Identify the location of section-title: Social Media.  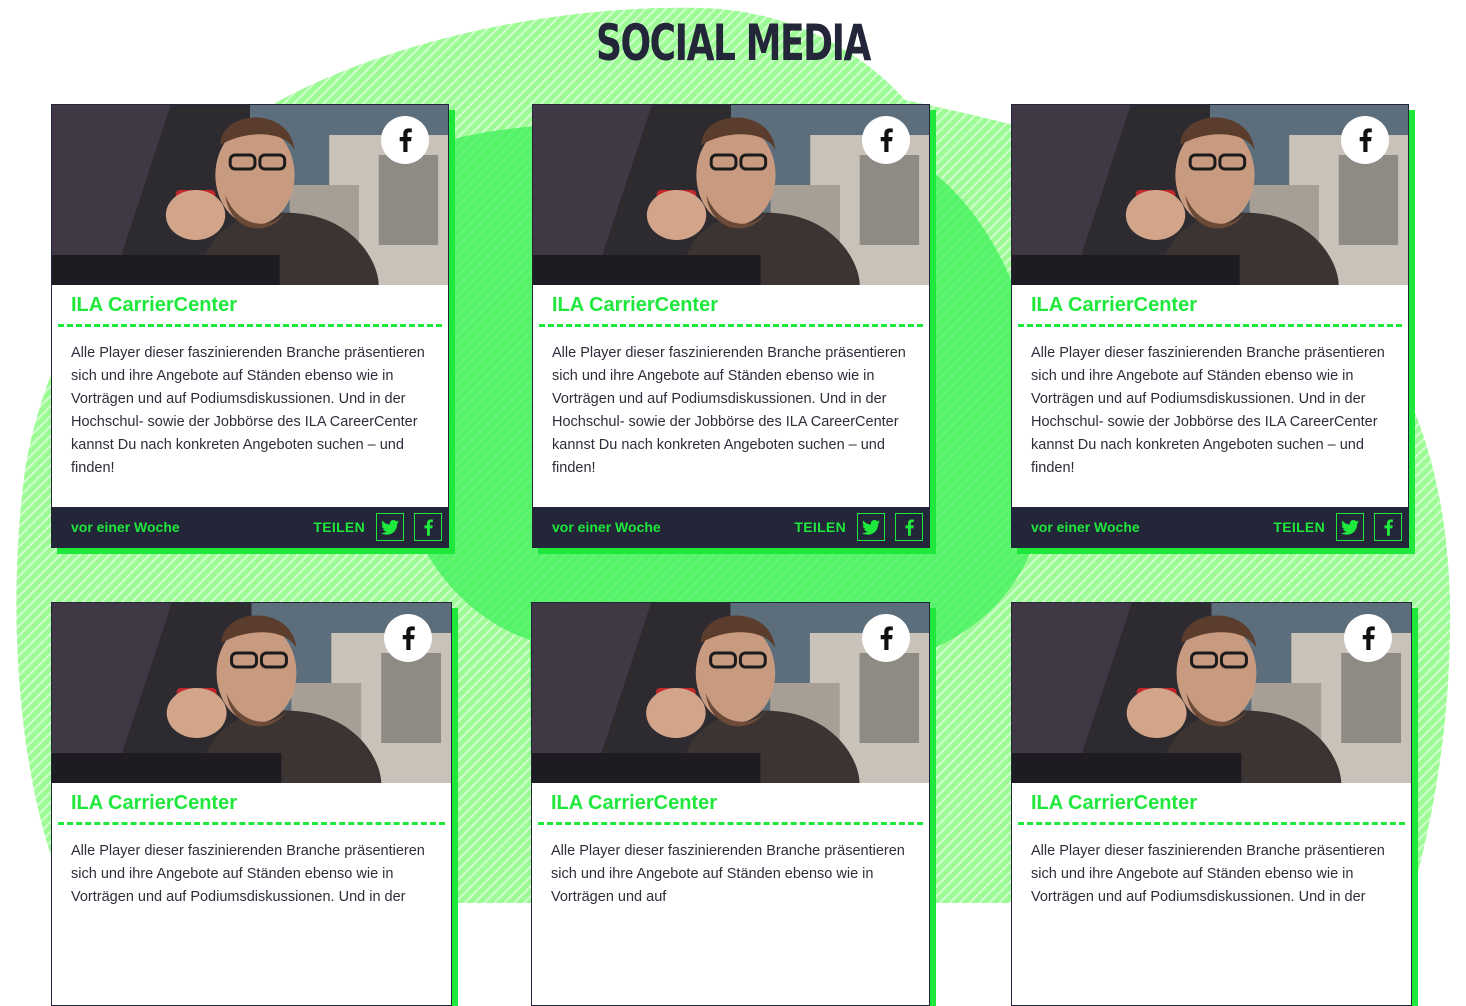
(733, 43).